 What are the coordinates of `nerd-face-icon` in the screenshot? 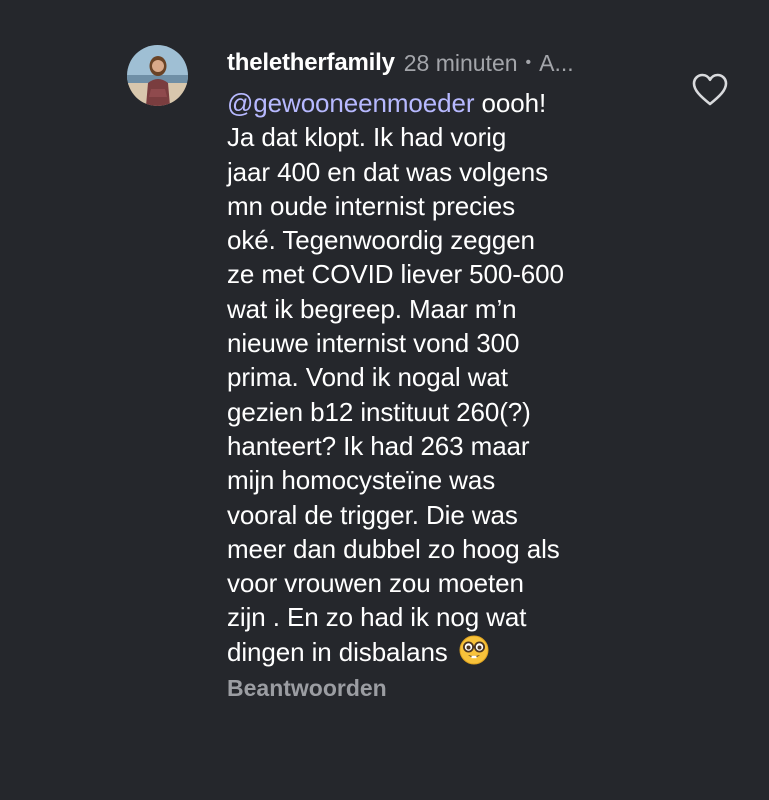 It's located at (474, 650).